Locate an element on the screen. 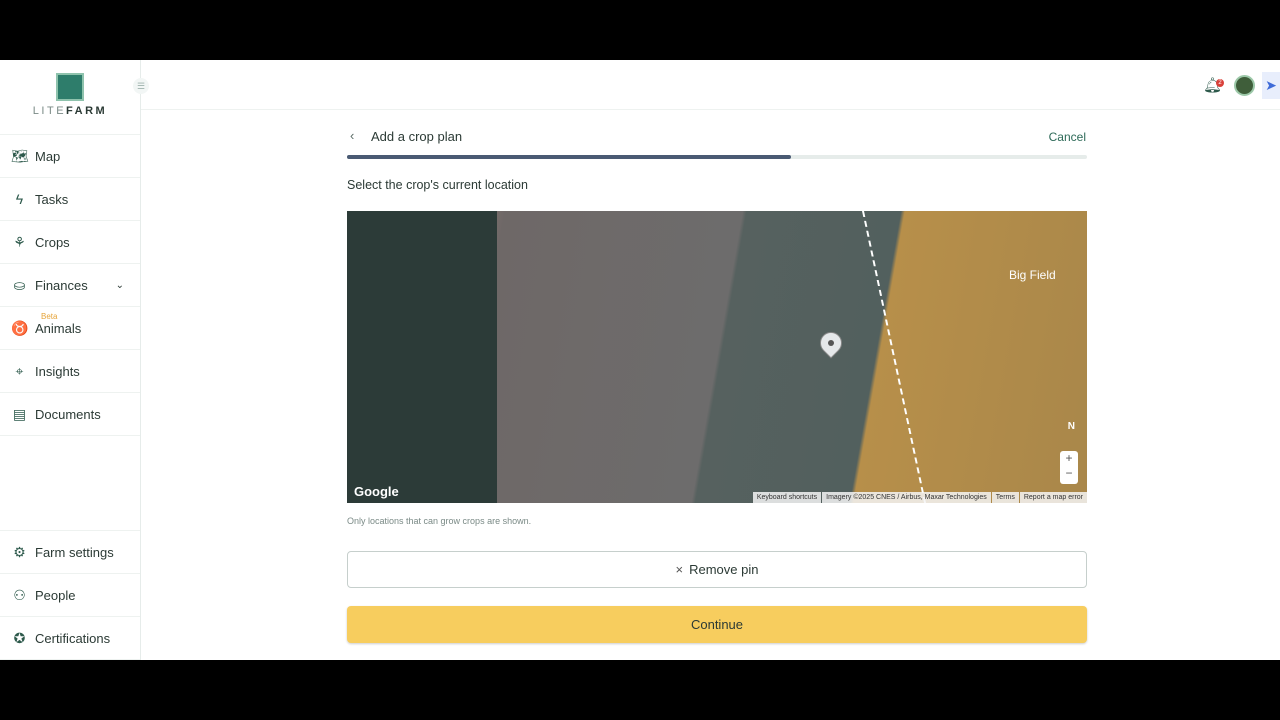 This screenshot has height=720, width=1280. litefarm-logo: LITEFARM is located at coordinates (70, 97).